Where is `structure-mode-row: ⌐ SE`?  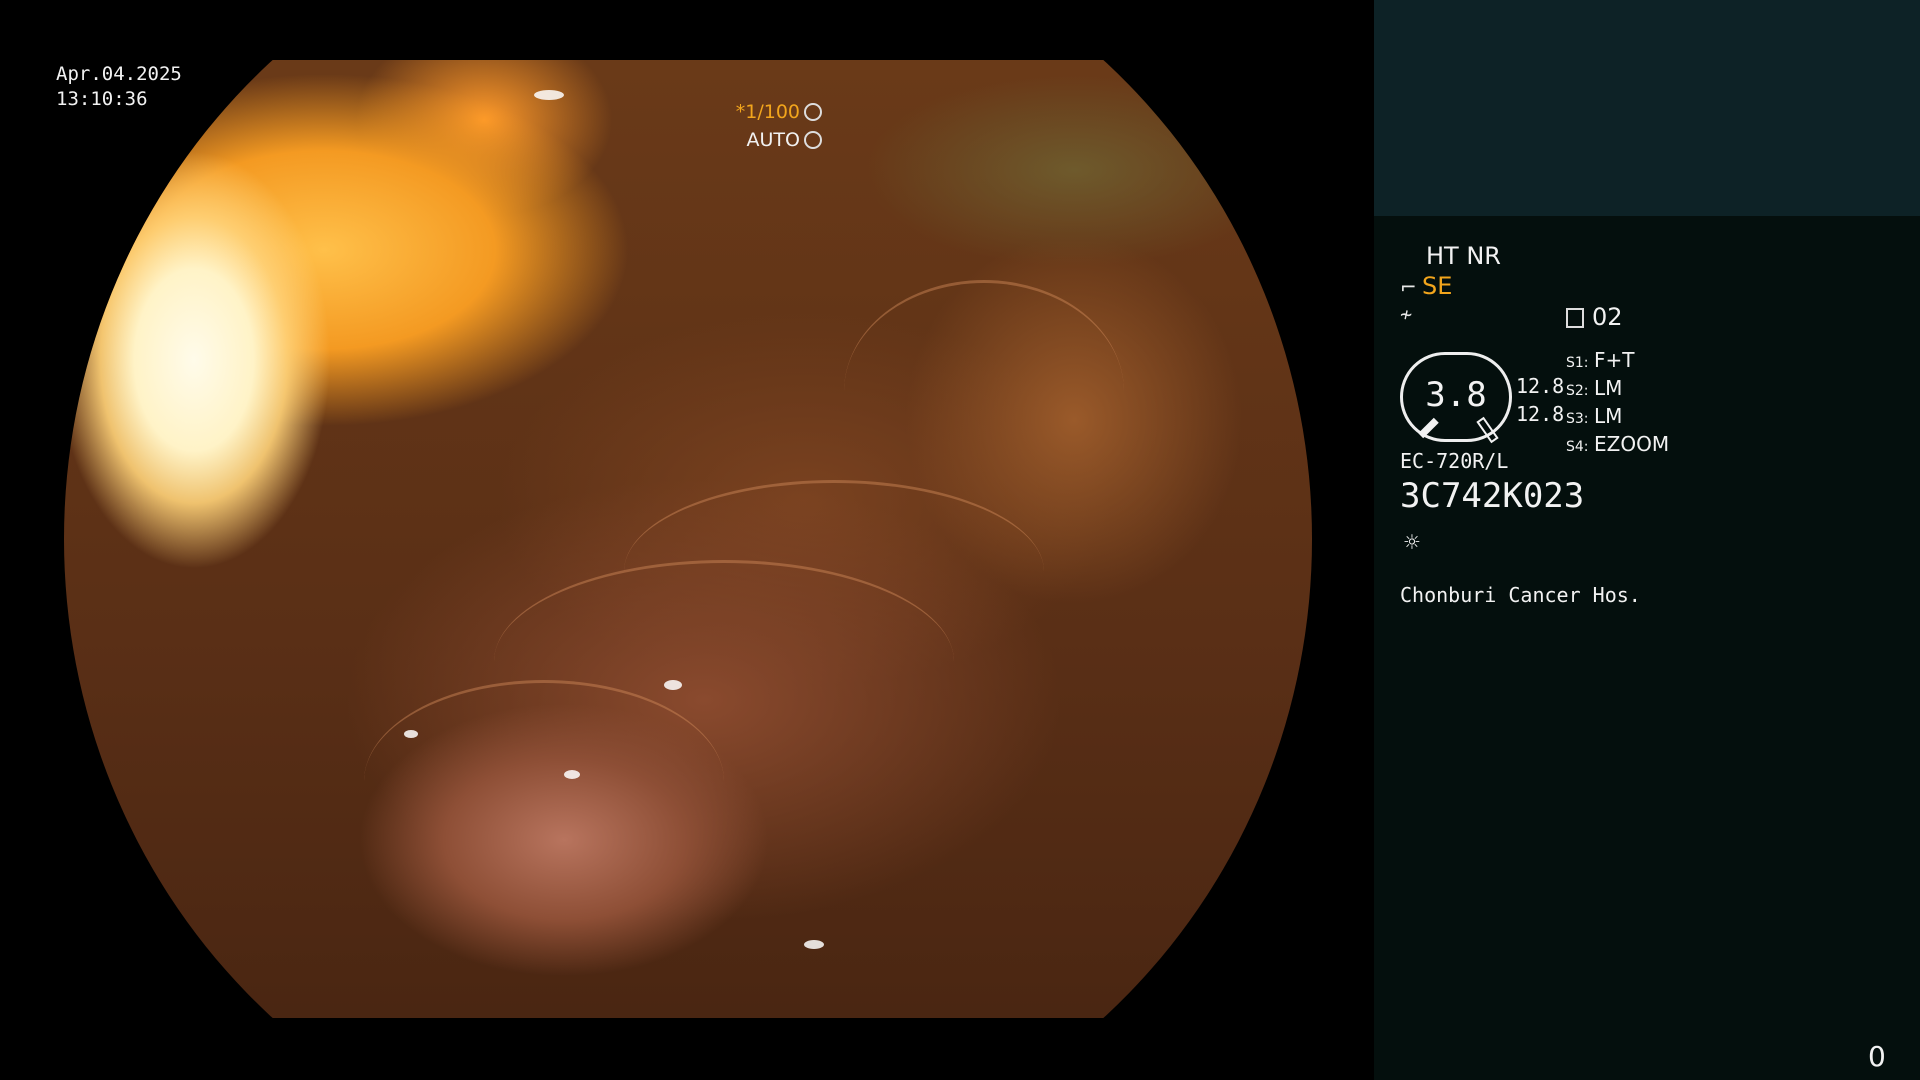
structure-mode-row: ⌐ SE is located at coordinates (1426, 286).